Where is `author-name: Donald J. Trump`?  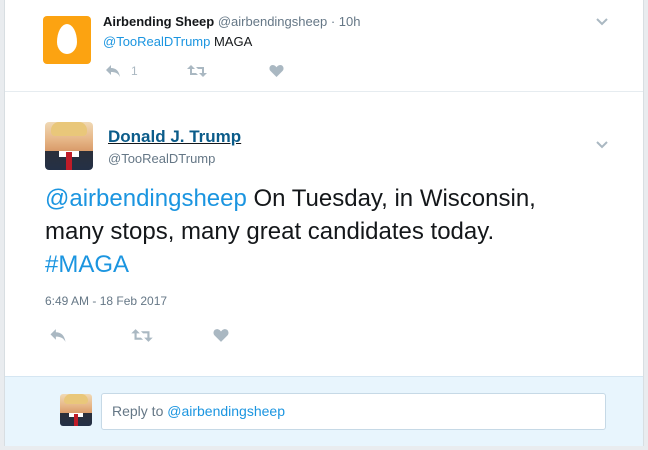
author-name: Donald J. Trump is located at coordinates (174, 137).